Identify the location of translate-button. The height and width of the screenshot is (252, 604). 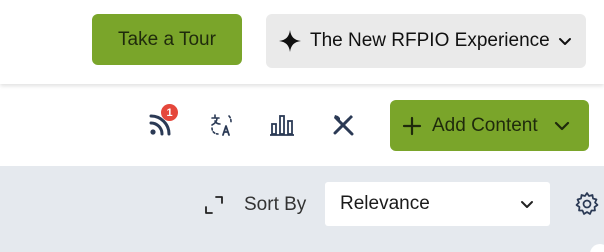
(222, 125).